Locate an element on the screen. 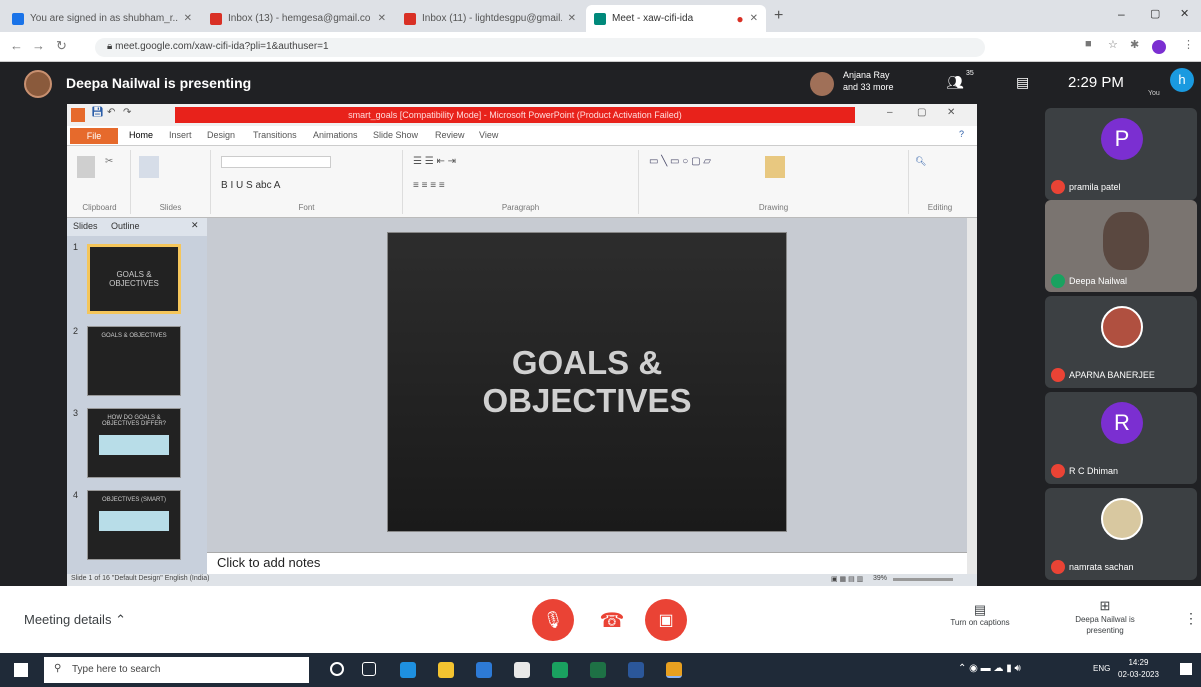  meeting-details-button: Meeting details ⌃ is located at coordinates (75, 620).